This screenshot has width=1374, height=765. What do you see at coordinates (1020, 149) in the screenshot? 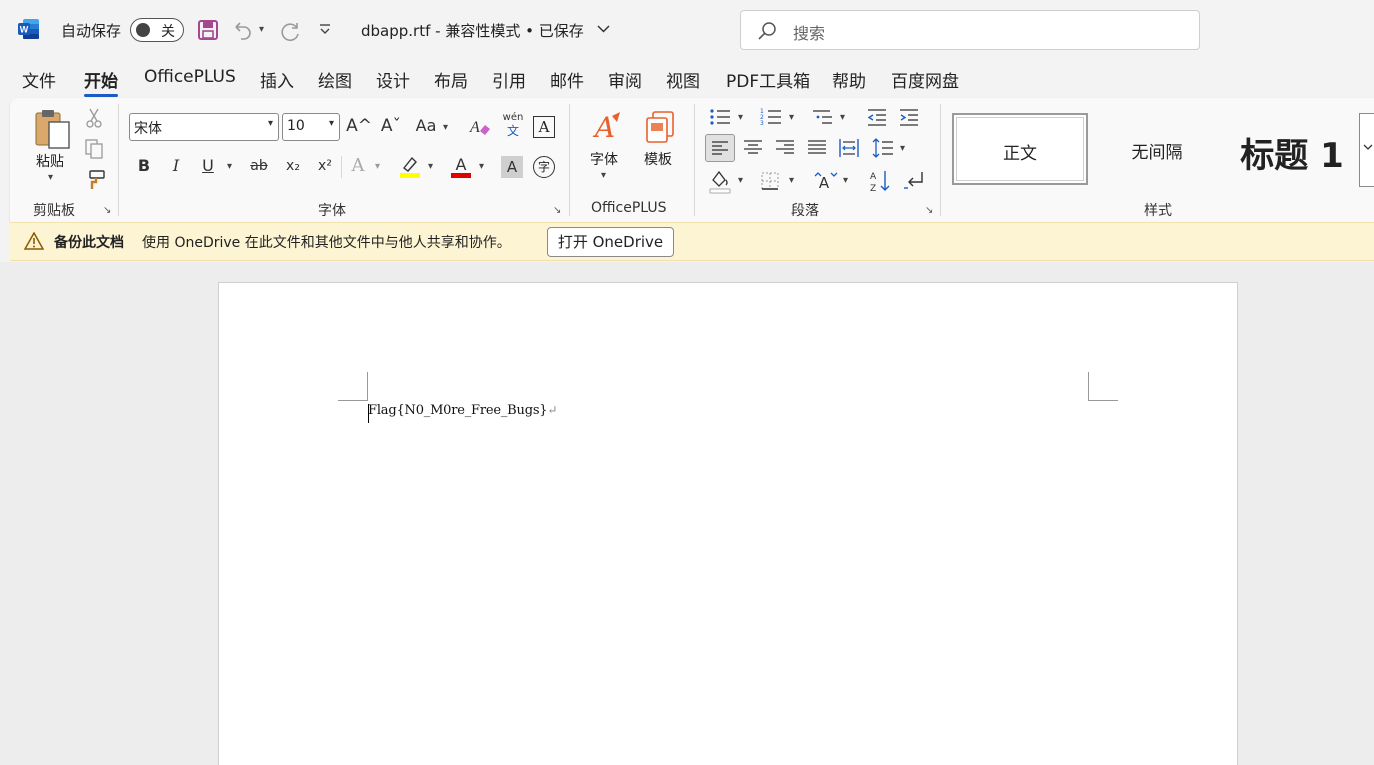
I see `style-normal: 正文` at bounding box center [1020, 149].